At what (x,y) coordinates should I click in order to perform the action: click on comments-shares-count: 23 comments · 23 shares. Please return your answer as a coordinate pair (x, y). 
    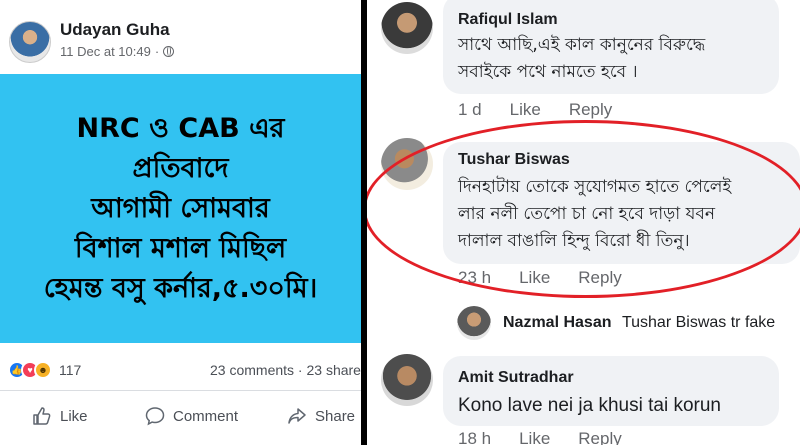
    Looking at the image, I should click on (285, 370).